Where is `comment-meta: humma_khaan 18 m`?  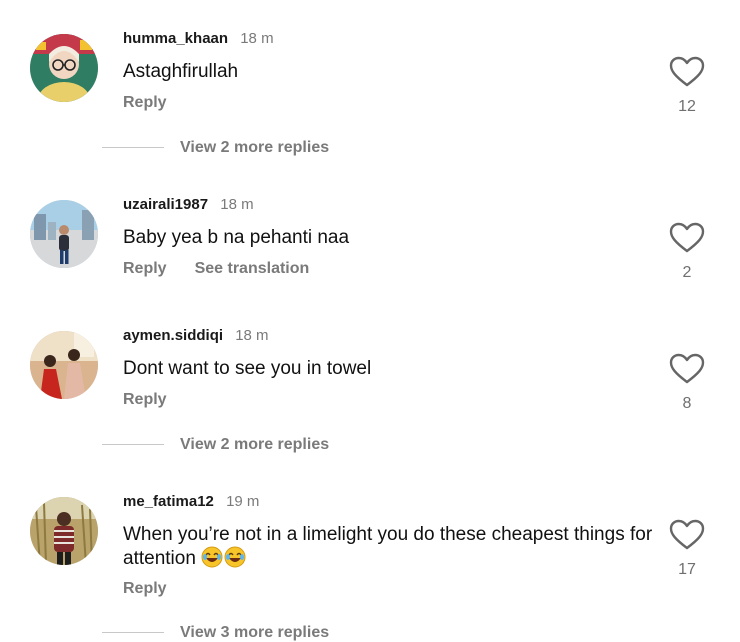
comment-meta: humma_khaan 18 m is located at coordinates (198, 38).